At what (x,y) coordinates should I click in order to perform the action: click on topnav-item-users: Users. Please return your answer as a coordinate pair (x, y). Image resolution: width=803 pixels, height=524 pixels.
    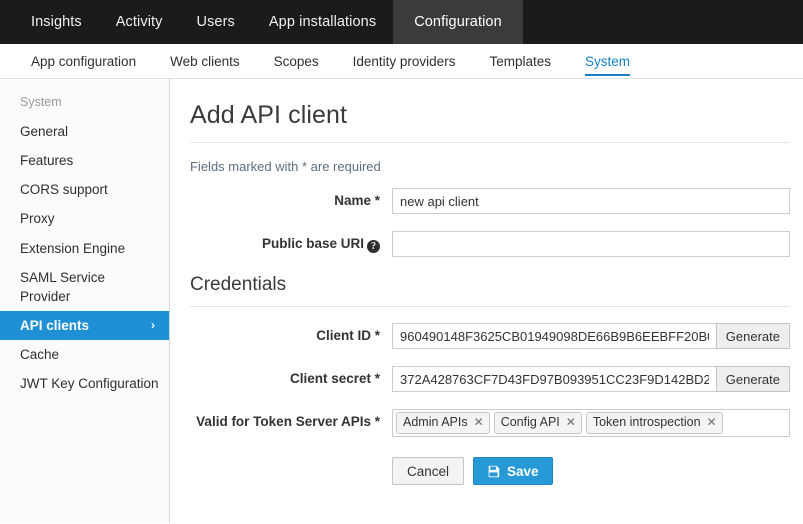
    Looking at the image, I should click on (216, 22).